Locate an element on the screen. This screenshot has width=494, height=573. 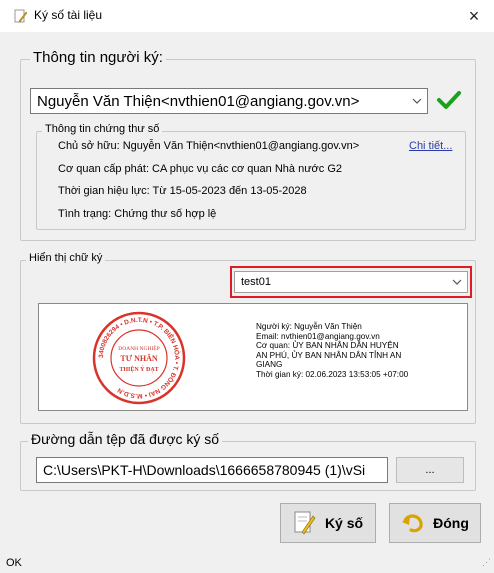
signature-display-legend: Hiển thị chữ ký is located at coordinates (66, 258).